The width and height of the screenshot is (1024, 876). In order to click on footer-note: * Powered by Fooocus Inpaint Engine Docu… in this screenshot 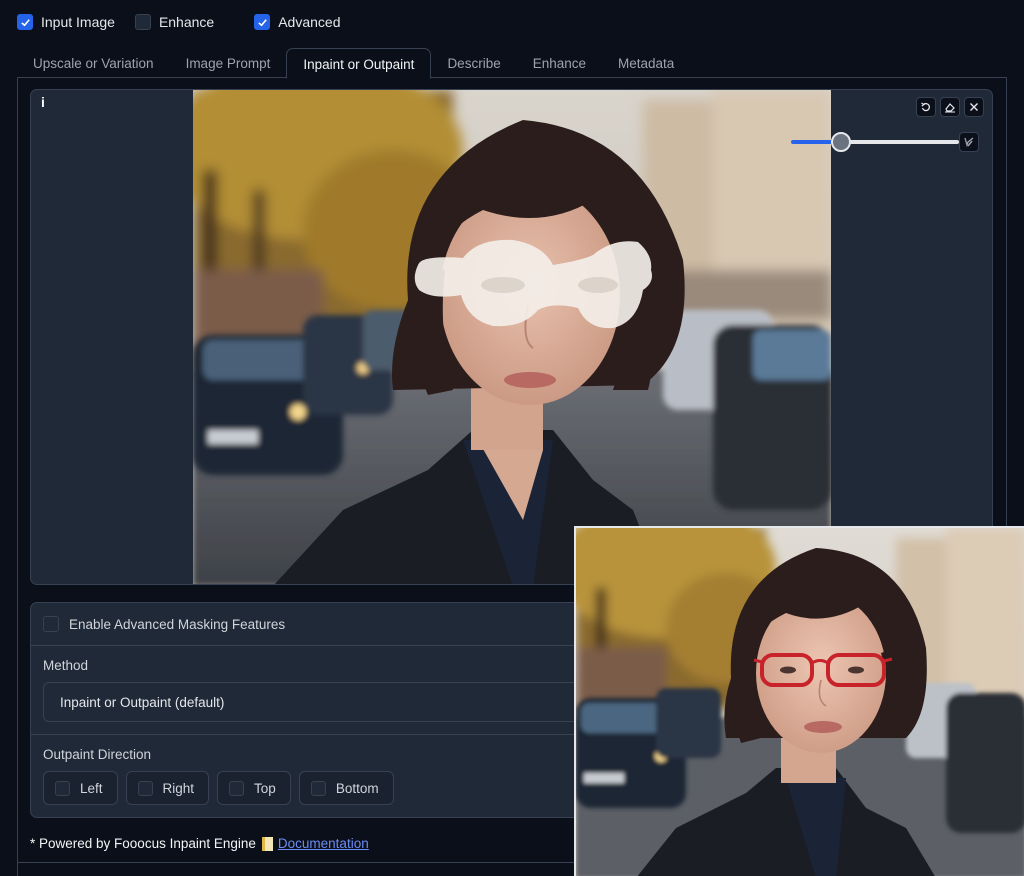, I will do `click(199, 843)`.